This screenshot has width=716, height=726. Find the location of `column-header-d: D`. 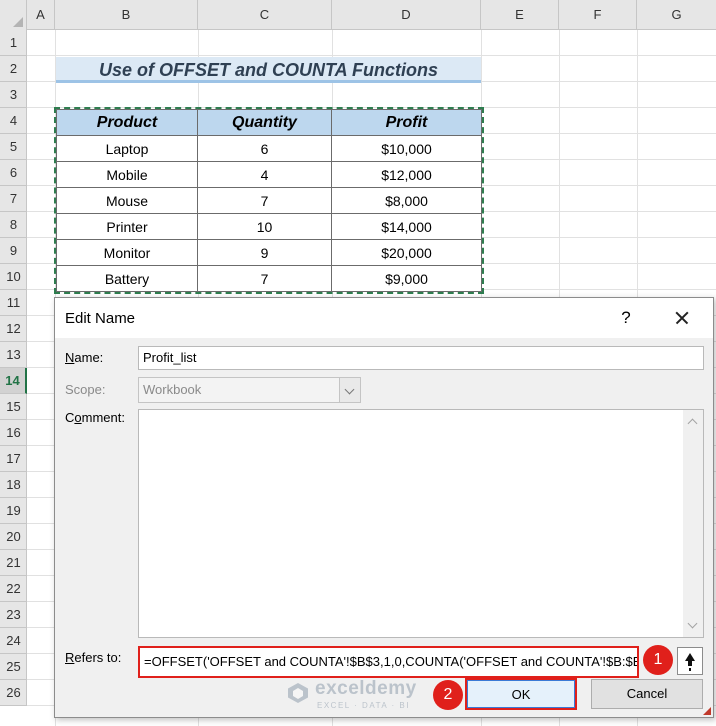

column-header-d: D is located at coordinates (406, 15).